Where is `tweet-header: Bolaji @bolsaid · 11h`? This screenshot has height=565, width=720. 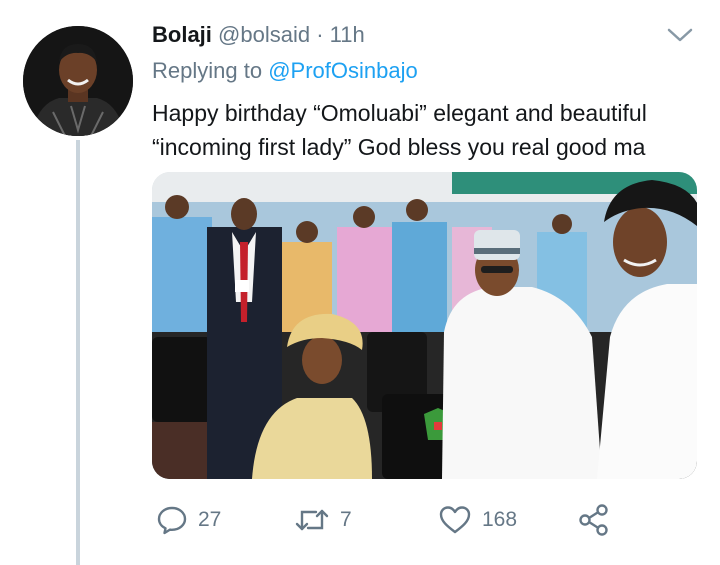 tweet-header: Bolaji @bolsaid · 11h is located at coordinates (258, 35).